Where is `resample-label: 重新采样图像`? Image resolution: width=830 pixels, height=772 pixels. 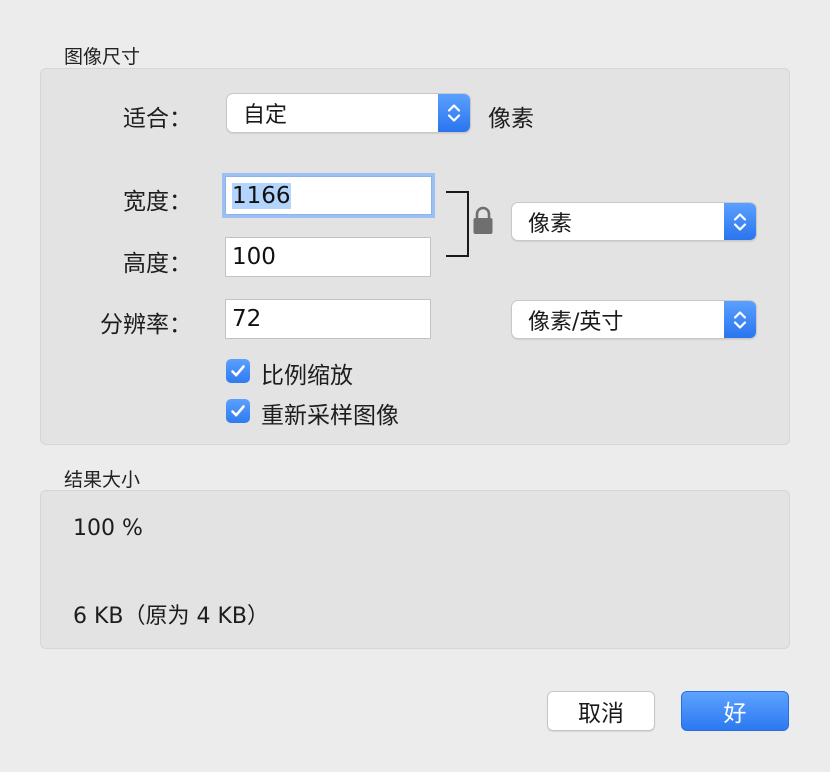
resample-label: 重新采样图像 is located at coordinates (330, 413).